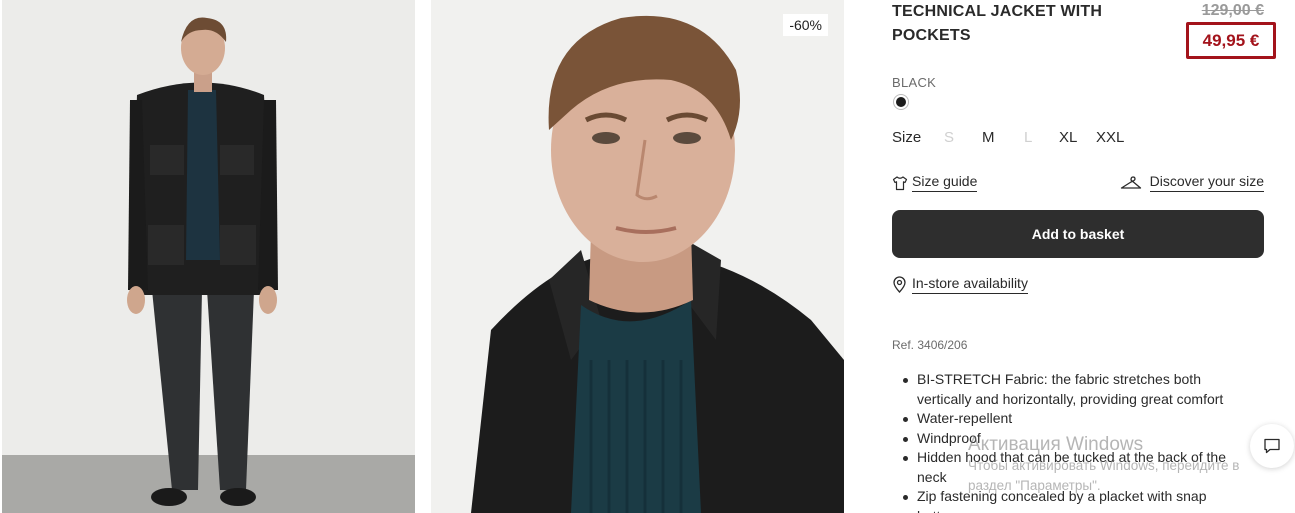 The height and width of the screenshot is (513, 1295). What do you see at coordinates (1068, 137) in the screenshot?
I see `size-option-xl: XL` at bounding box center [1068, 137].